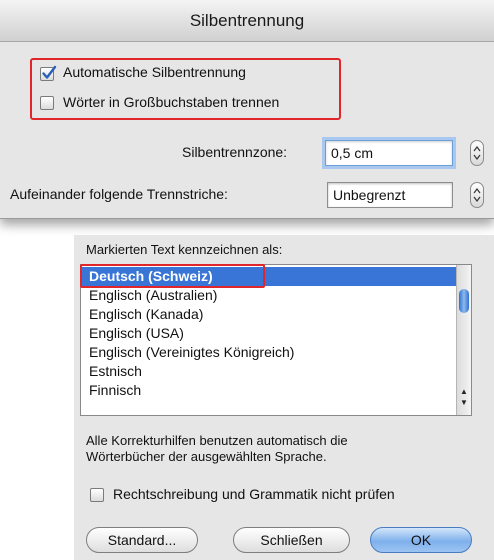  Describe the element at coordinates (172, 276) in the screenshot. I see `highlight-box` at that location.